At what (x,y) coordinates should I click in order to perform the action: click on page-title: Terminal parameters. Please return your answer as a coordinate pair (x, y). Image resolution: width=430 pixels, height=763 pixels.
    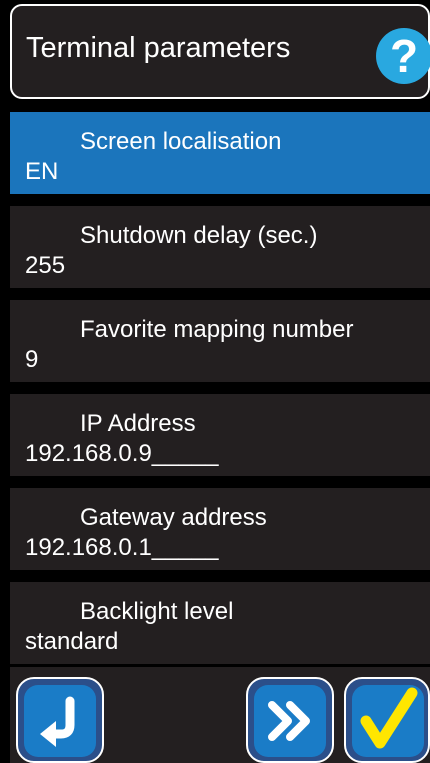
    Looking at the image, I should click on (158, 48).